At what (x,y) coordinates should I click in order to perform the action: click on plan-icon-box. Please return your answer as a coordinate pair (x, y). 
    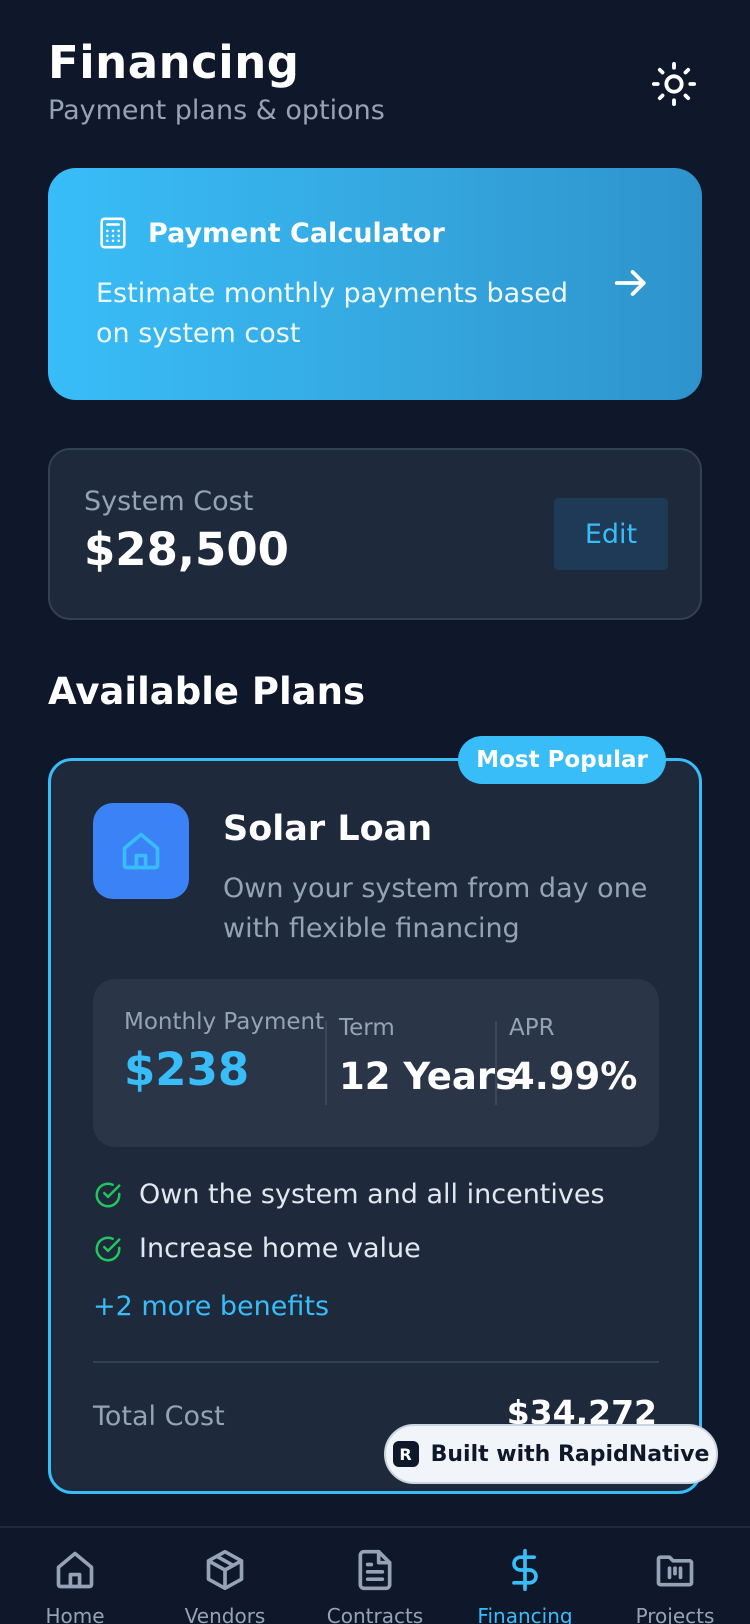
    Looking at the image, I should click on (141, 851).